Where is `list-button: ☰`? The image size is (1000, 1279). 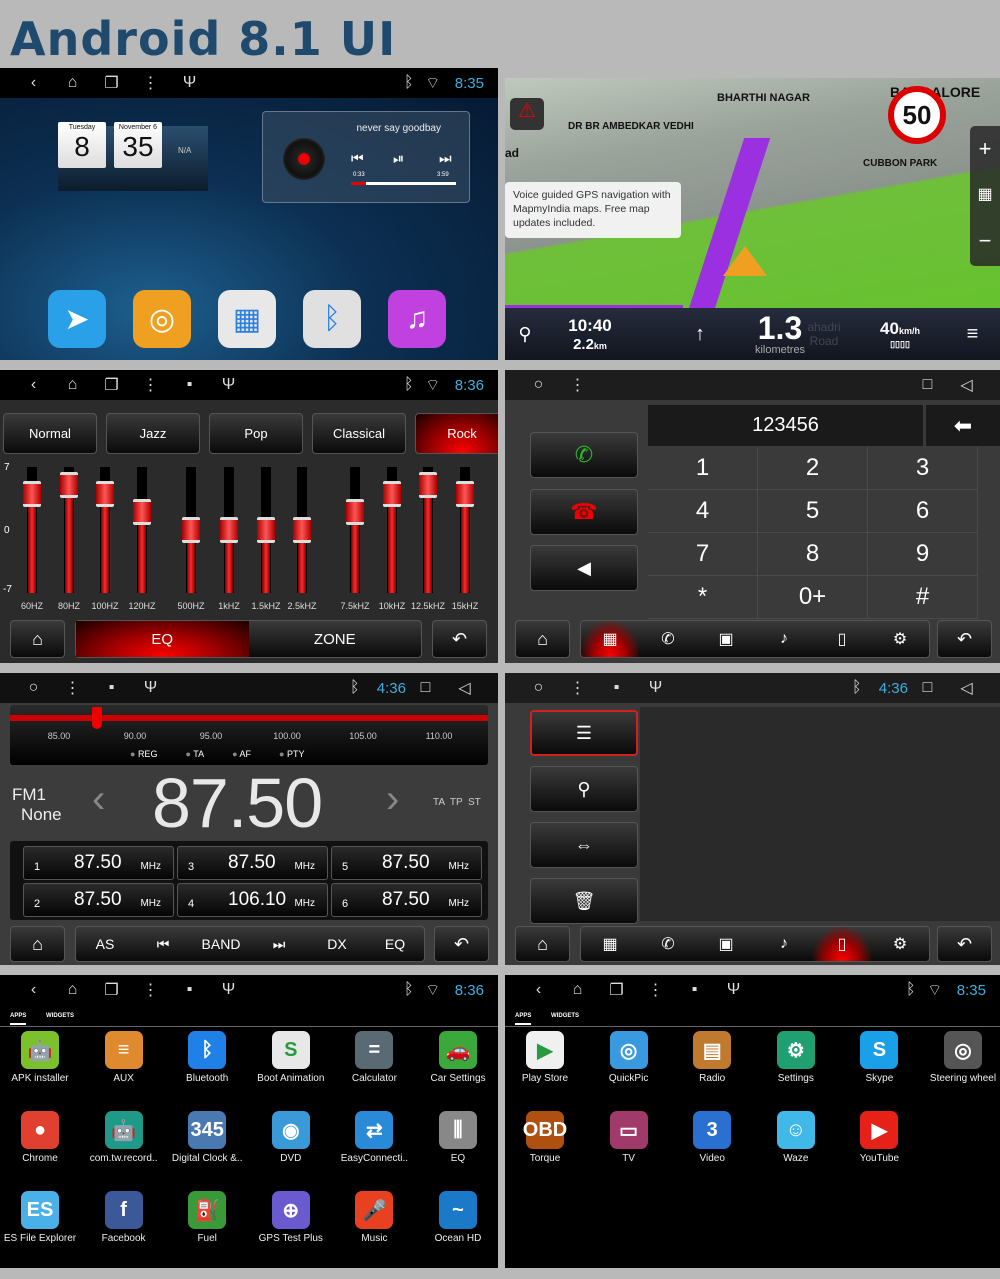 list-button: ☰ is located at coordinates (584, 733).